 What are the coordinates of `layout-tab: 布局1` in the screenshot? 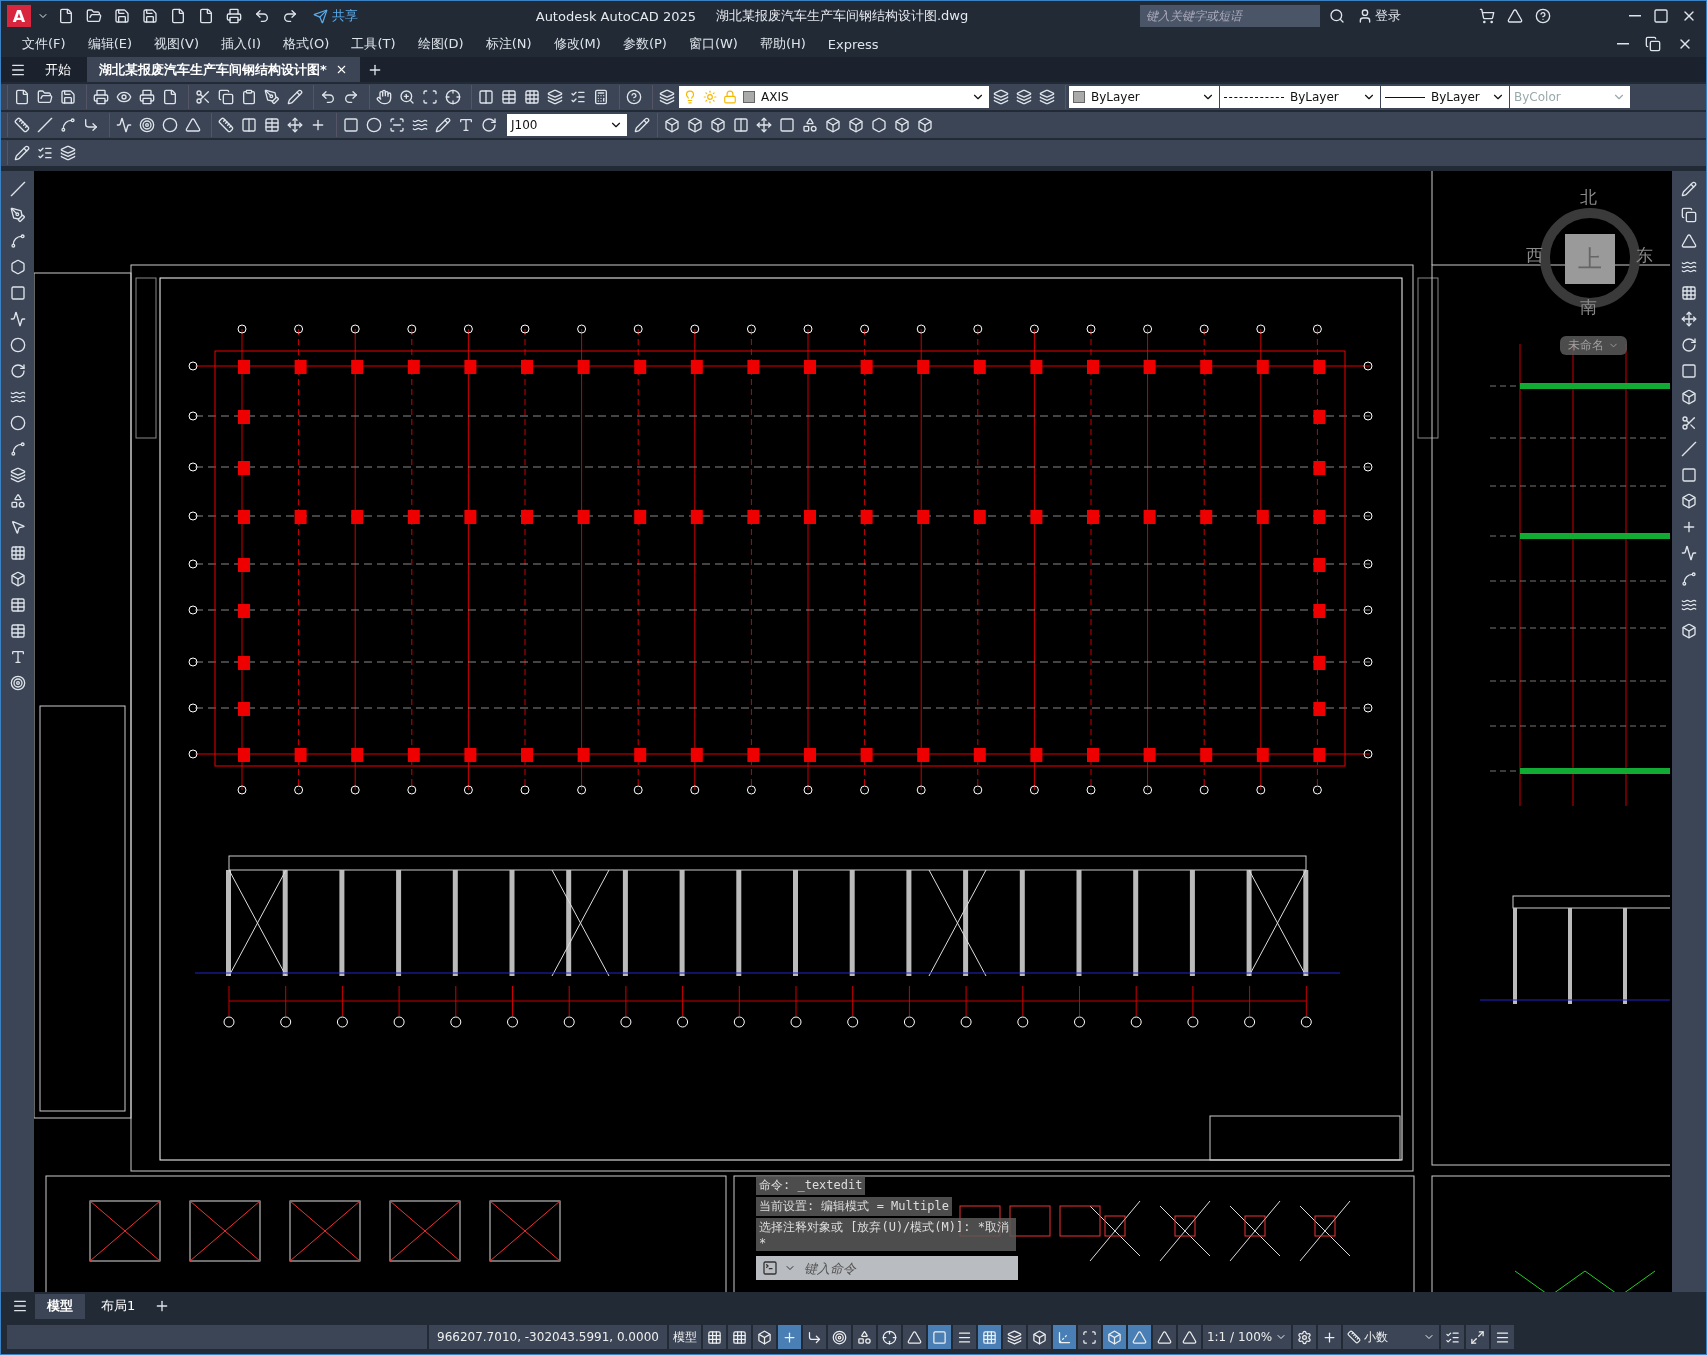 It's located at (118, 1306).